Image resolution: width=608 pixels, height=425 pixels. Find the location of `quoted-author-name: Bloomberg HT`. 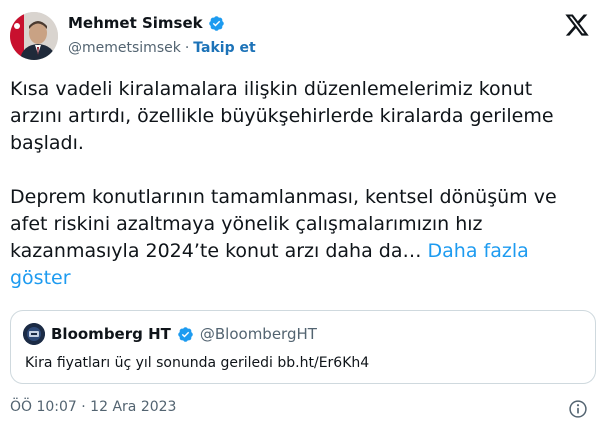

quoted-author-name: Bloomberg HT is located at coordinates (111, 334).